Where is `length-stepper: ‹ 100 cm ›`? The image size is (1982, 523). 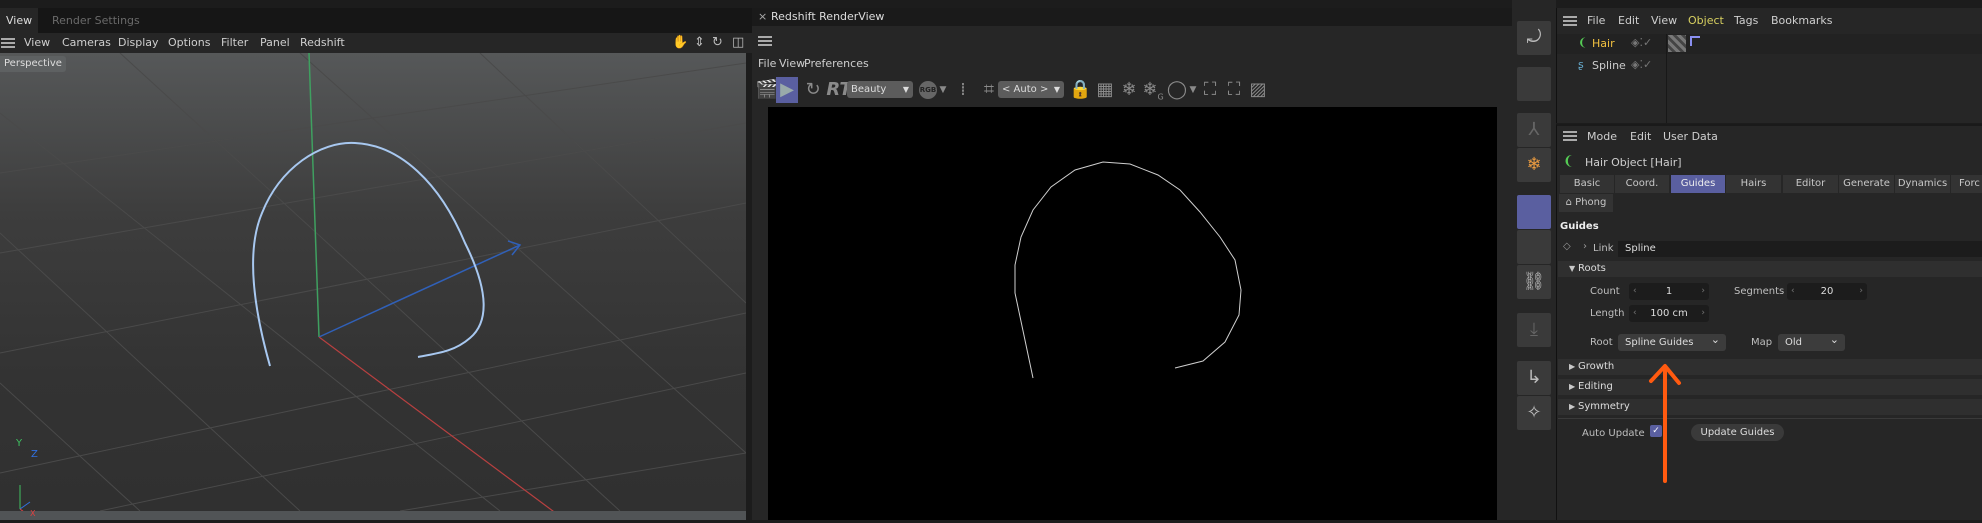 length-stepper: ‹ 100 cm › is located at coordinates (1669, 313).